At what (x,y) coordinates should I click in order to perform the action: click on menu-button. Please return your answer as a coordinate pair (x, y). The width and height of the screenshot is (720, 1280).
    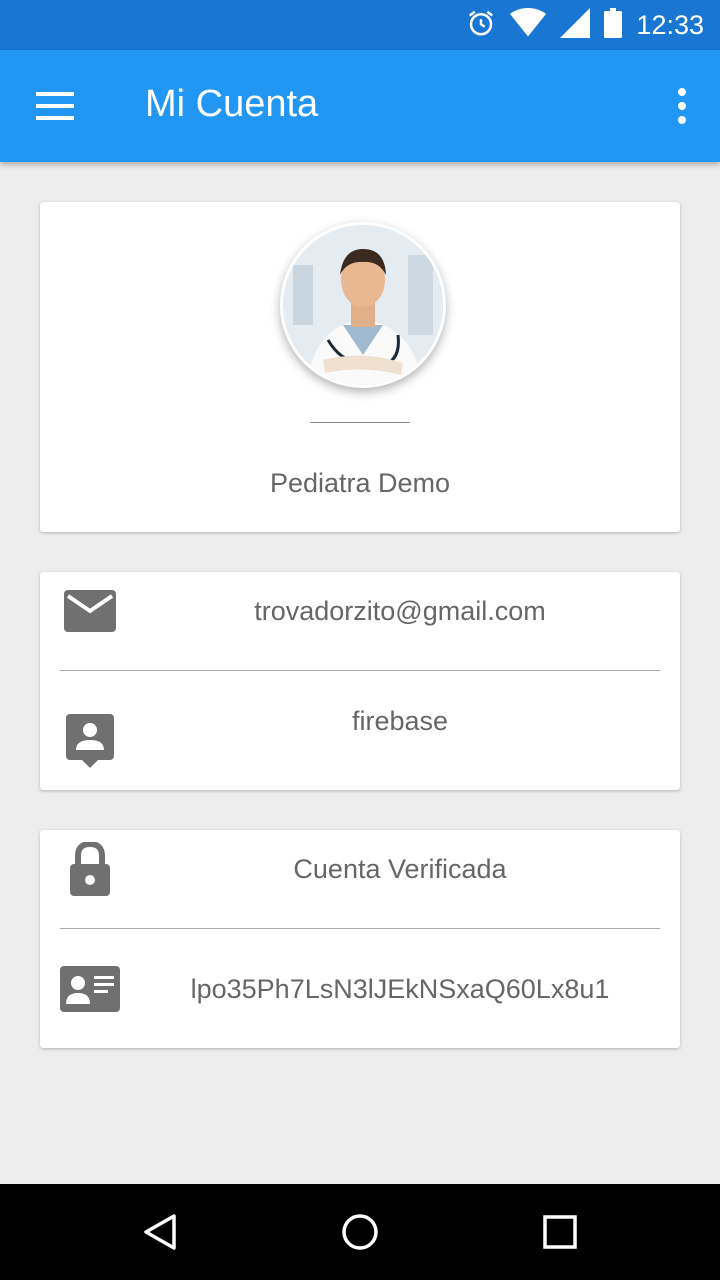
    Looking at the image, I should click on (56, 106).